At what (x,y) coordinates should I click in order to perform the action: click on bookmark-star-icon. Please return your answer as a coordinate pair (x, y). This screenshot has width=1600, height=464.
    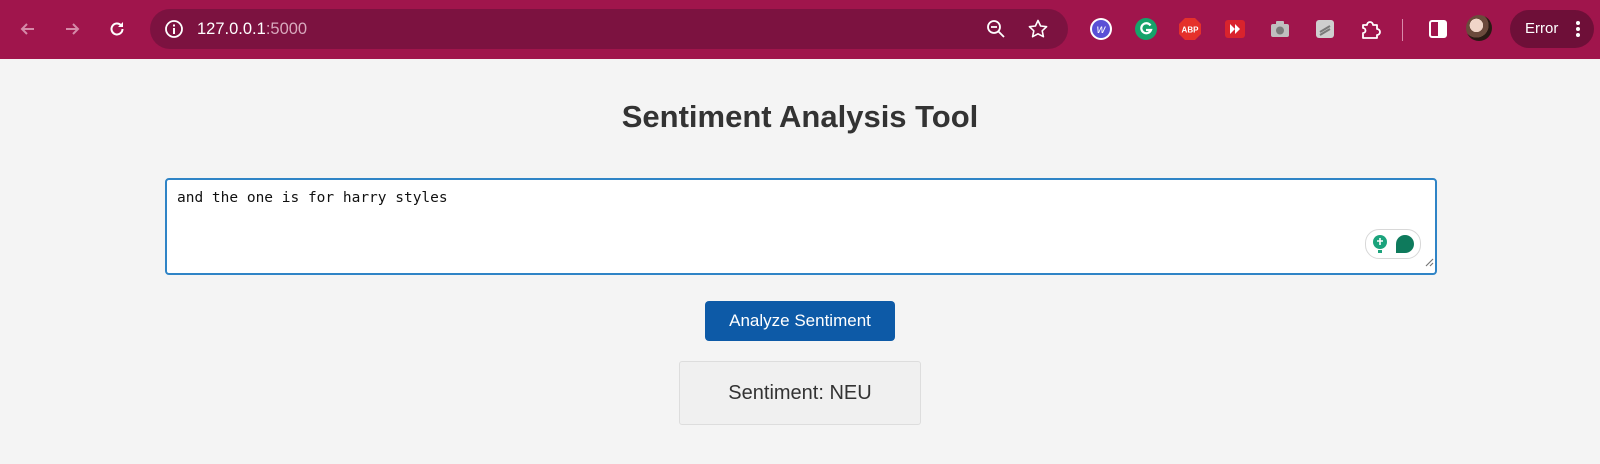
    Looking at the image, I should click on (1038, 31).